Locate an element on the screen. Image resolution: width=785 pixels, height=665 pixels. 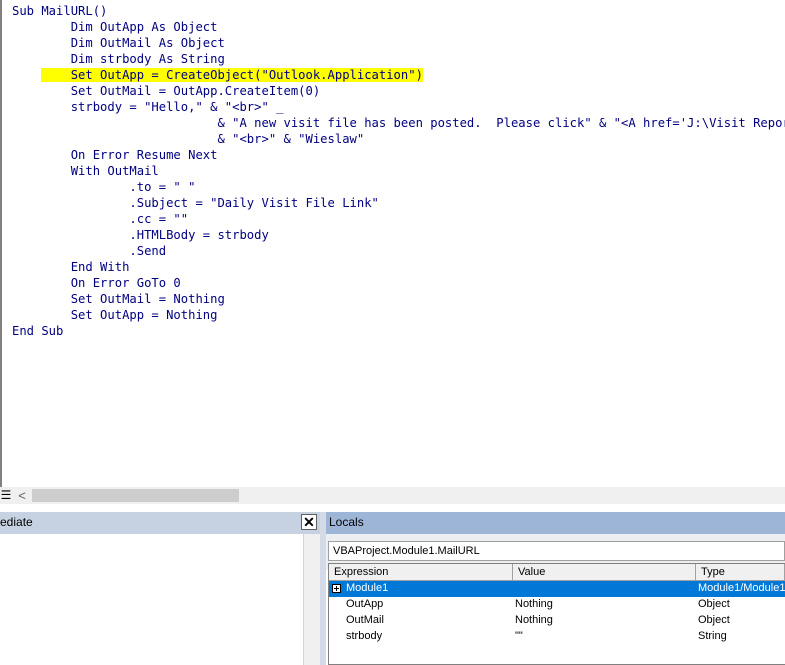
immediate-title-bar: ediate ✕ is located at coordinates (160, 523).